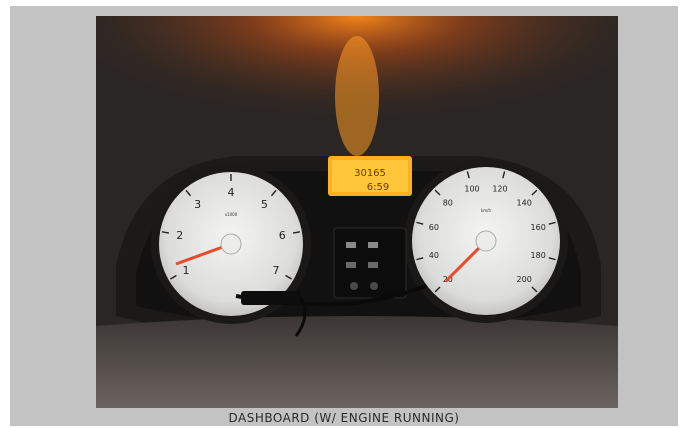 Image resolution: width=690 pixels, height=428 pixels. Describe the element at coordinates (538, 255) in the screenshot. I see `gauge-label: 180` at that location.